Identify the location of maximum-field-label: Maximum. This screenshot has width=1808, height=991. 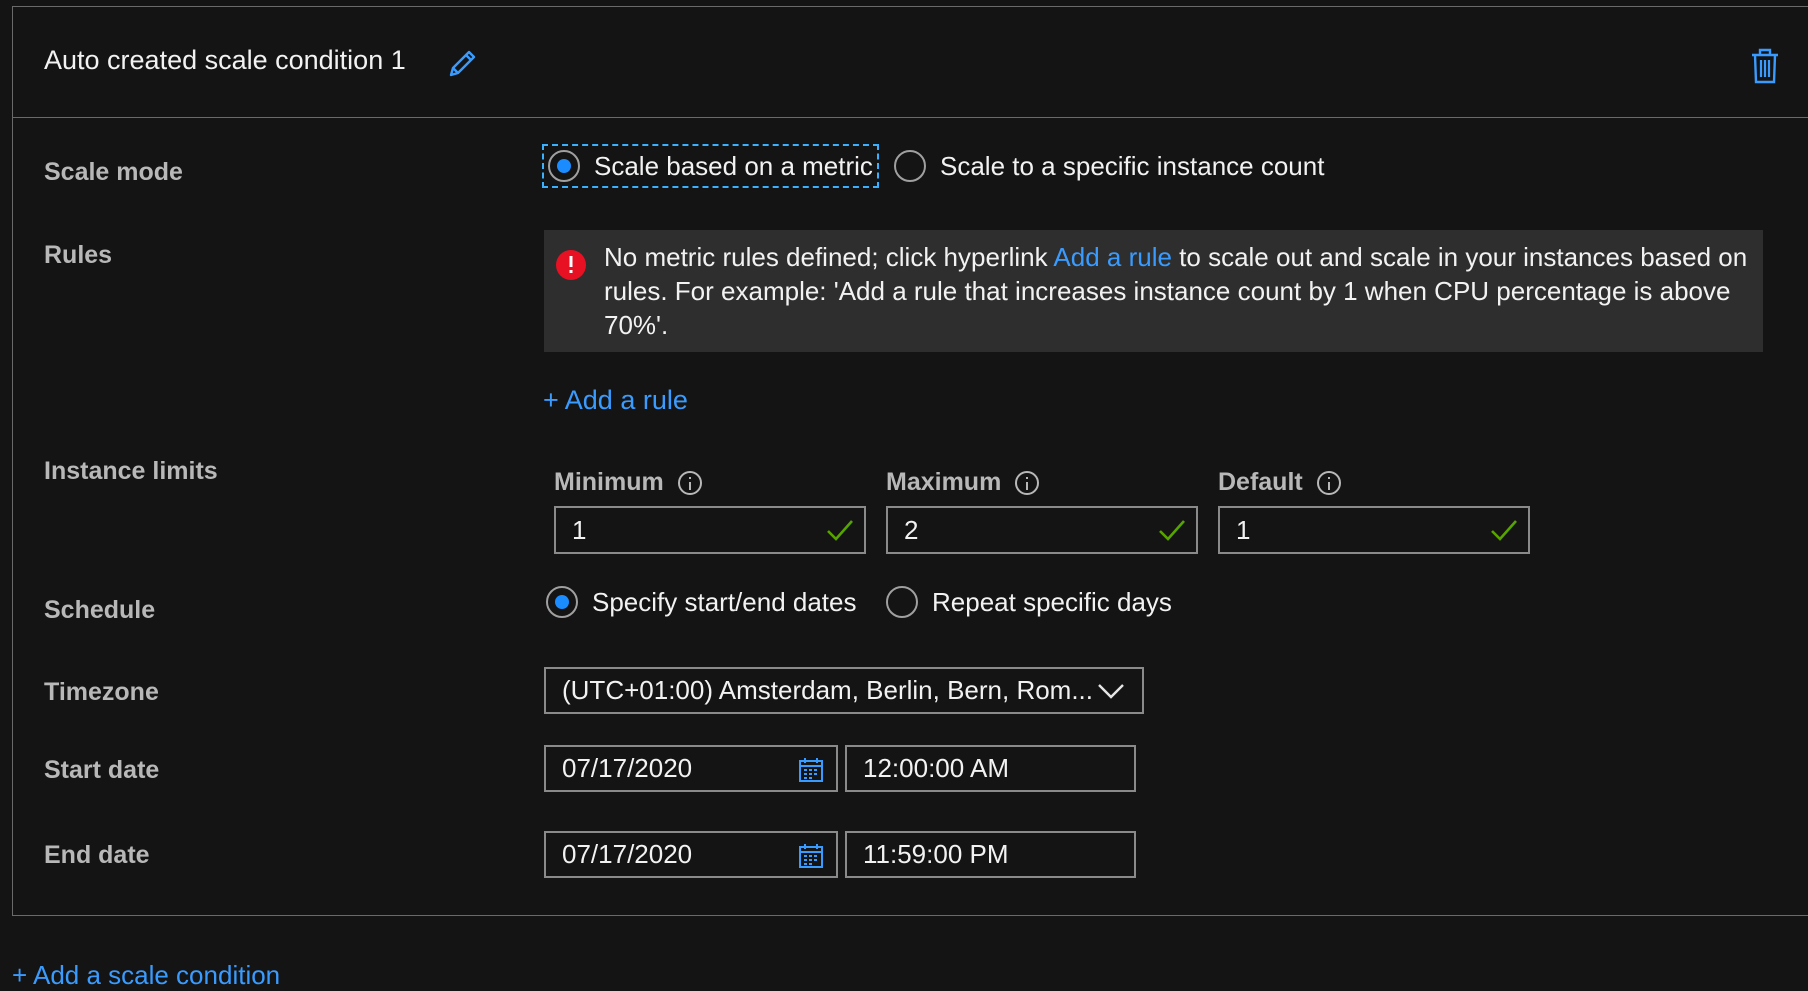
(963, 482).